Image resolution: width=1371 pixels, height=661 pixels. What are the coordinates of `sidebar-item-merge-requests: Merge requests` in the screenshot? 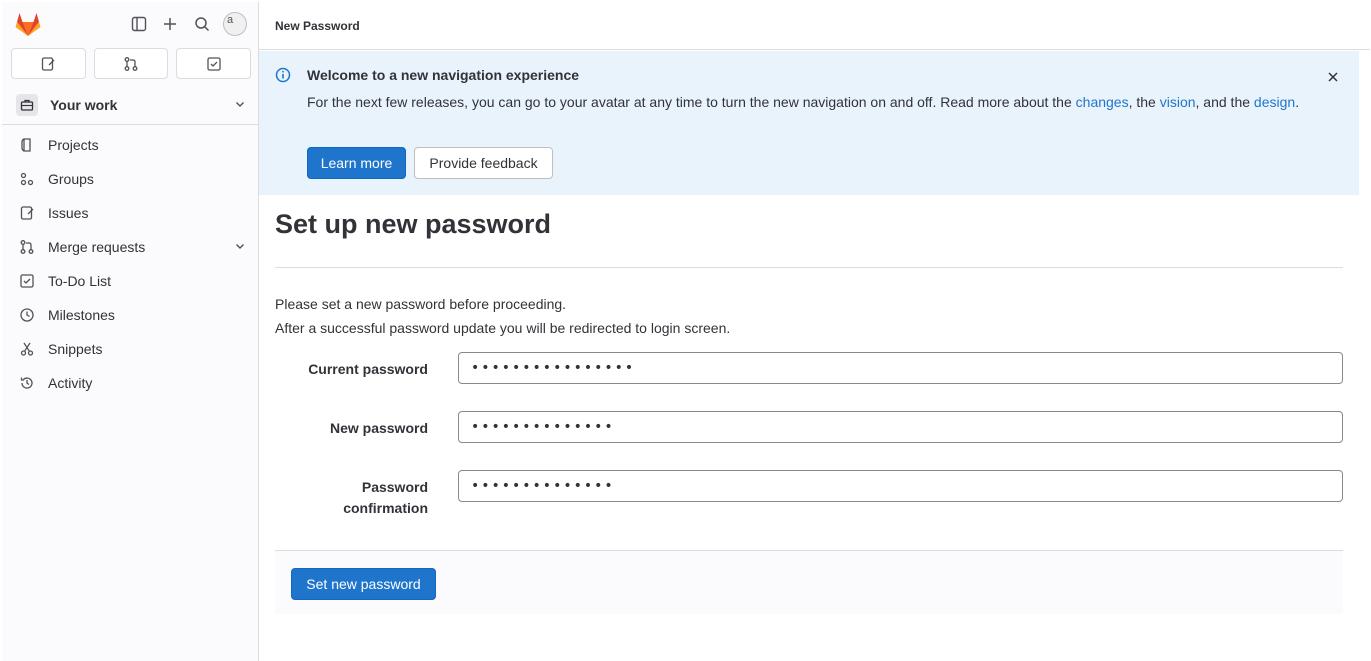 It's located at (132, 247).